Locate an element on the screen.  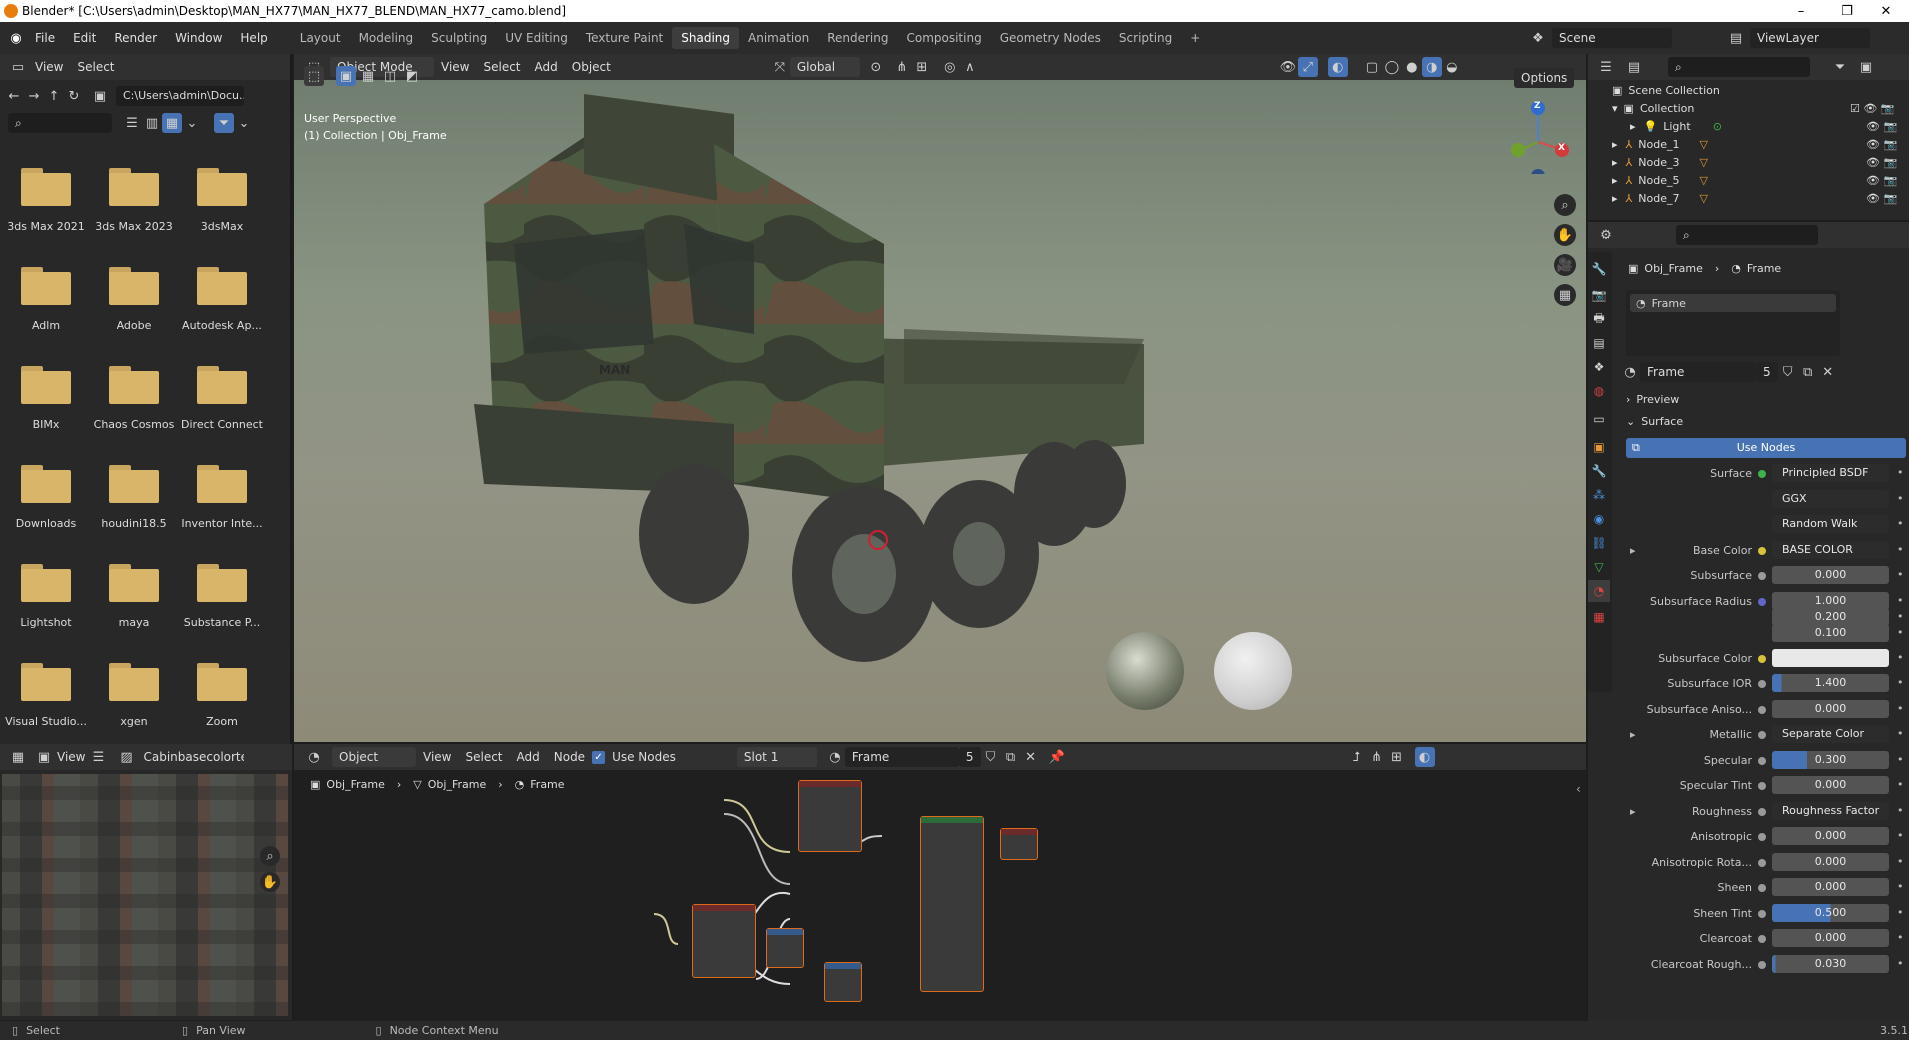
add-workspace-button: + is located at coordinates (1195, 38).